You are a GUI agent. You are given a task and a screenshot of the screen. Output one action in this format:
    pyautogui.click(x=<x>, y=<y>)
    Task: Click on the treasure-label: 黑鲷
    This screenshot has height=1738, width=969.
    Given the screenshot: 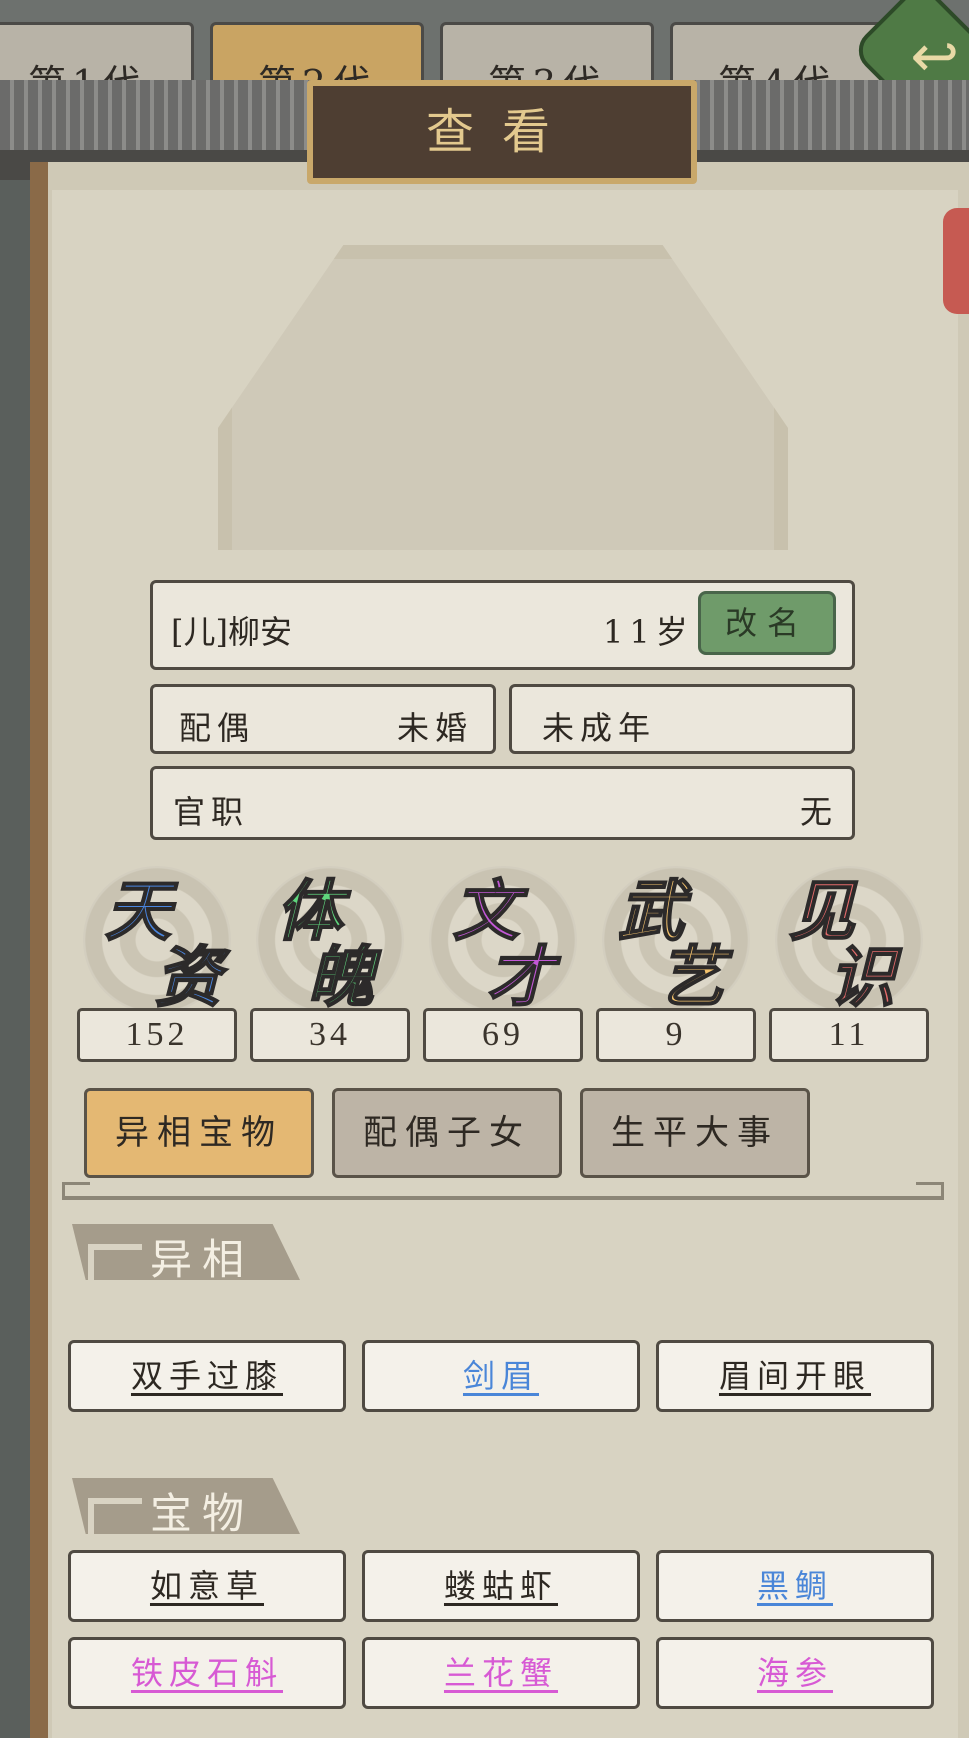 What is the action you would take?
    pyautogui.click(x=794, y=1586)
    